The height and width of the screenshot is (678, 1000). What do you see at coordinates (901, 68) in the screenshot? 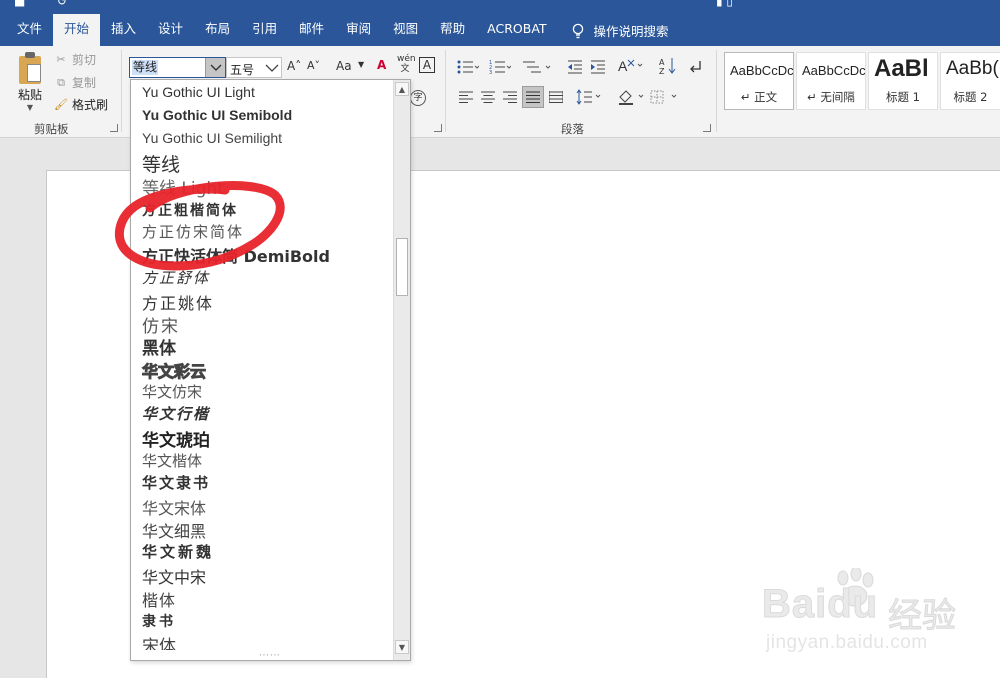
I see `style-preview: AaBl` at bounding box center [901, 68].